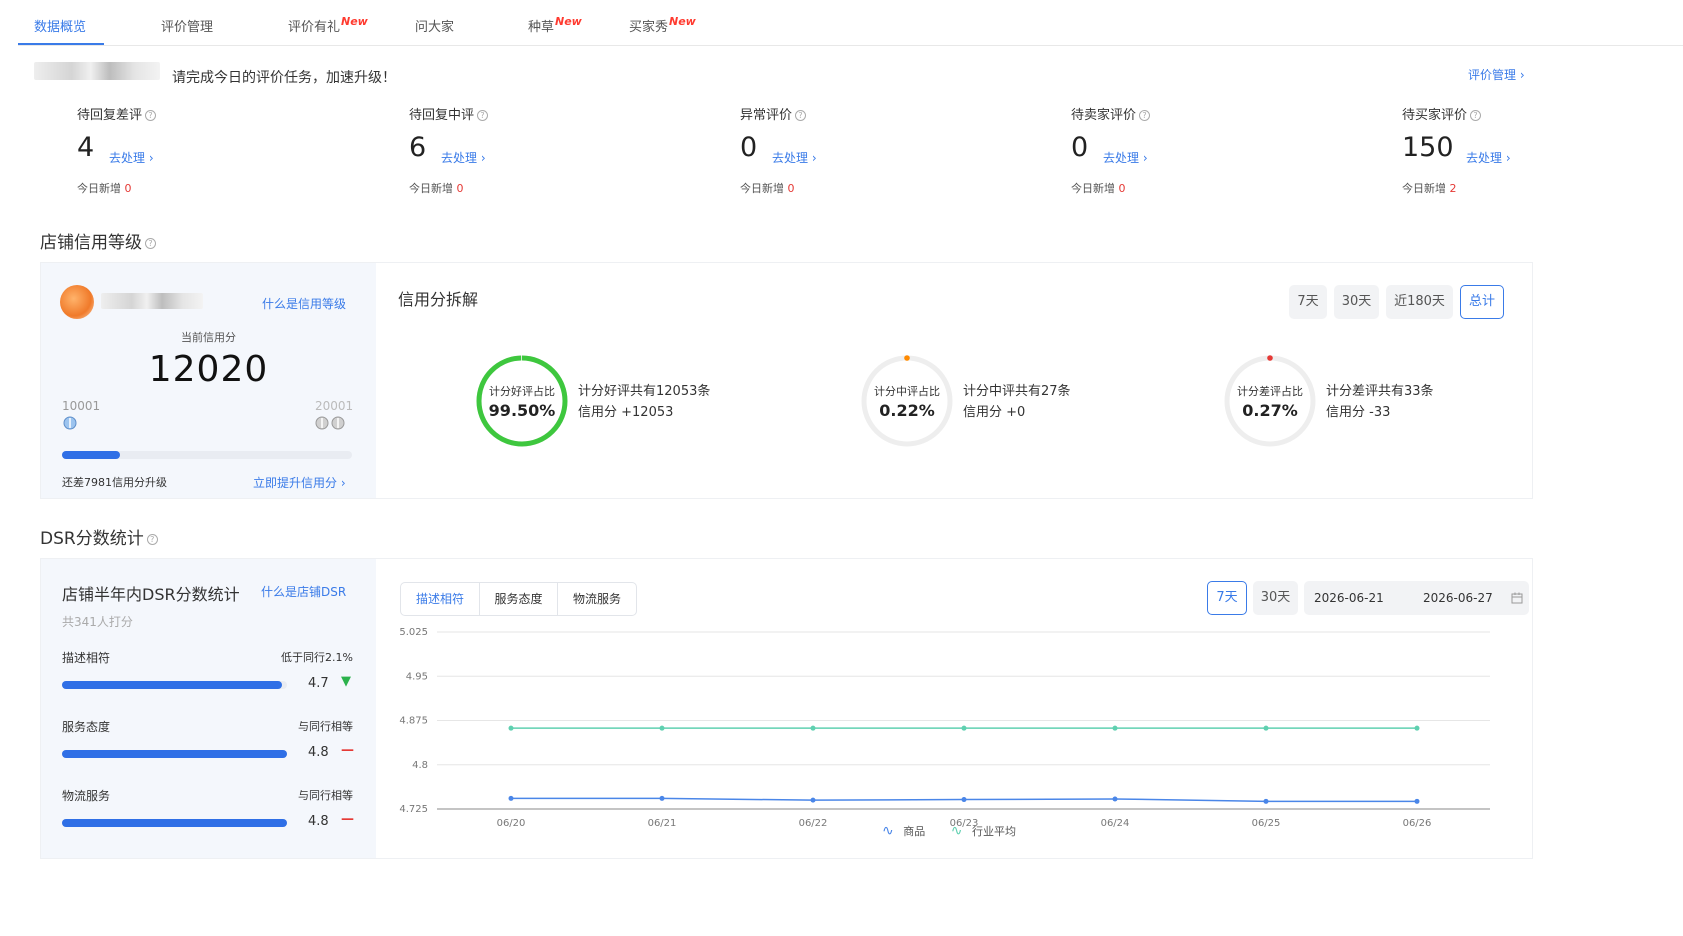 The width and height of the screenshot is (1683, 936). I want to click on dsr-panel-title: 店铺半年内DSR分数统计, so click(151, 594).